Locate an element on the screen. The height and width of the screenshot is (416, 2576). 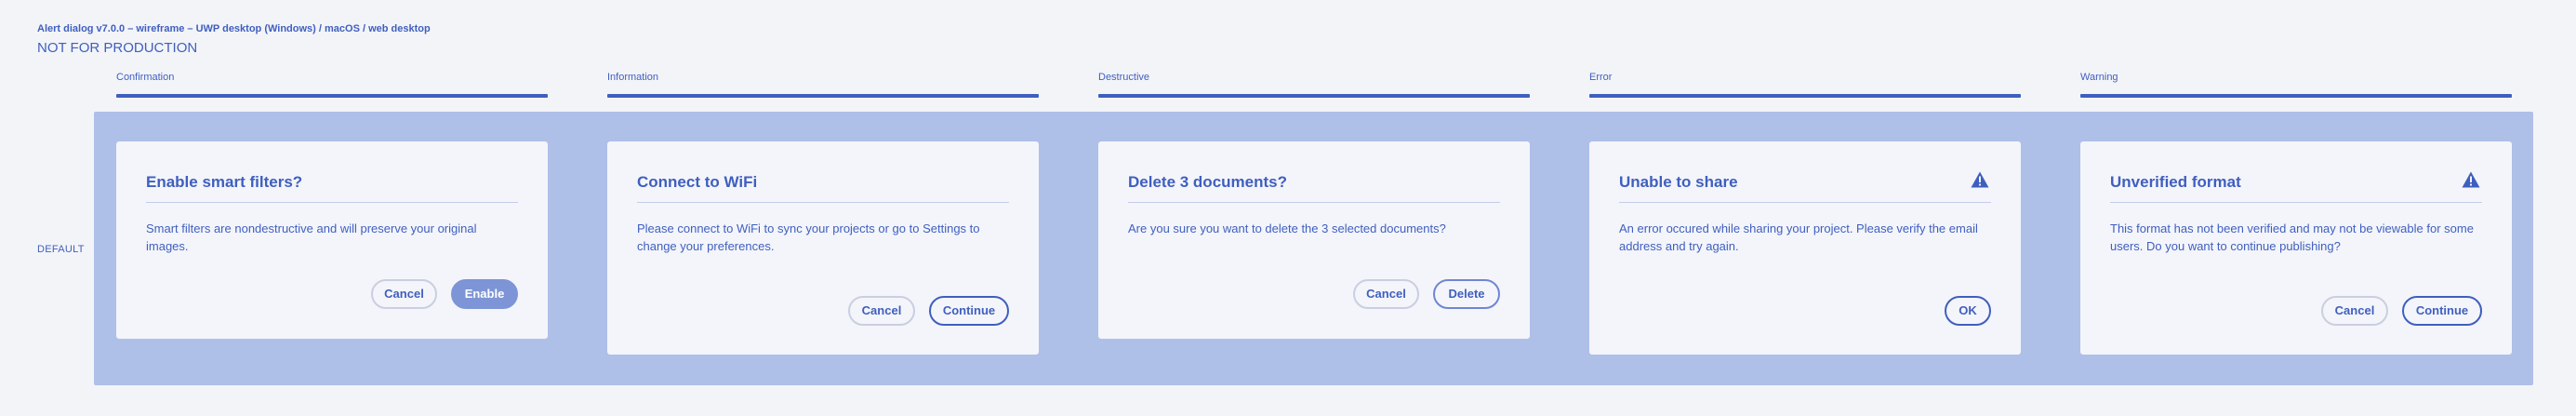
page-header-subtitle: NOT FOR PRODUCTION is located at coordinates (117, 48).